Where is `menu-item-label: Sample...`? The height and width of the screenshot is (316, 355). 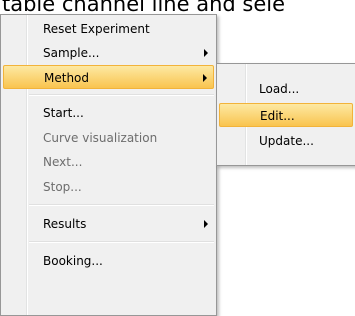 menu-item-label: Sample... is located at coordinates (71, 53).